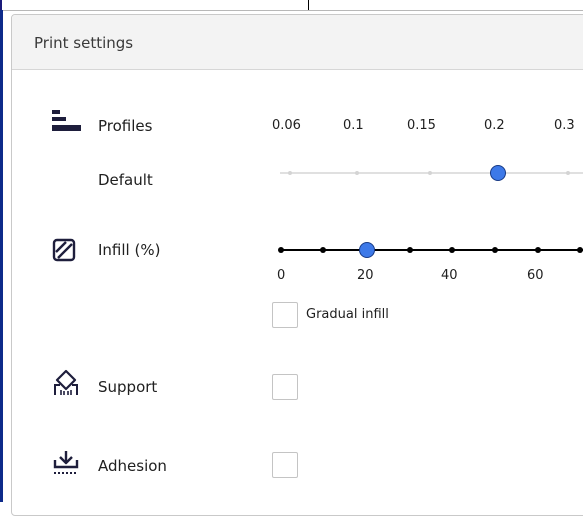 The image size is (583, 516). What do you see at coordinates (125, 126) in the screenshot?
I see `profiles-label: Profiles` at bounding box center [125, 126].